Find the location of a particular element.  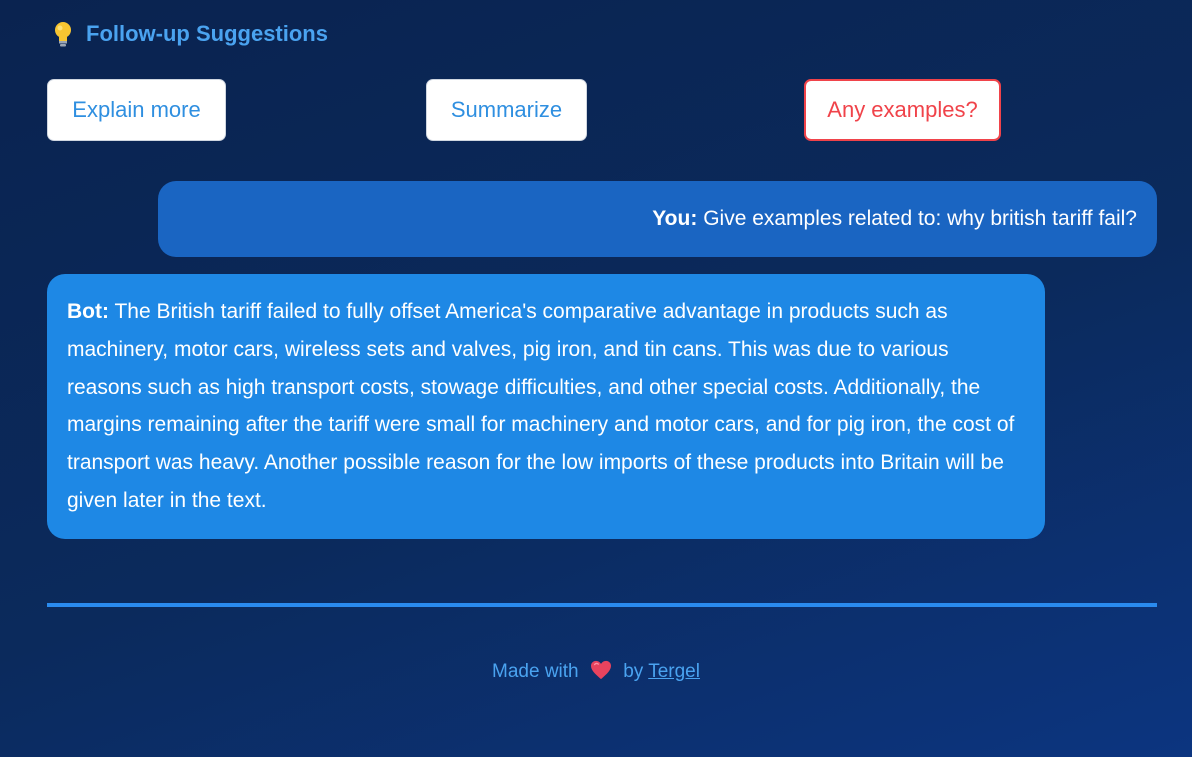

suggestions-header: Follow-up Suggestions is located at coordinates (190, 34).